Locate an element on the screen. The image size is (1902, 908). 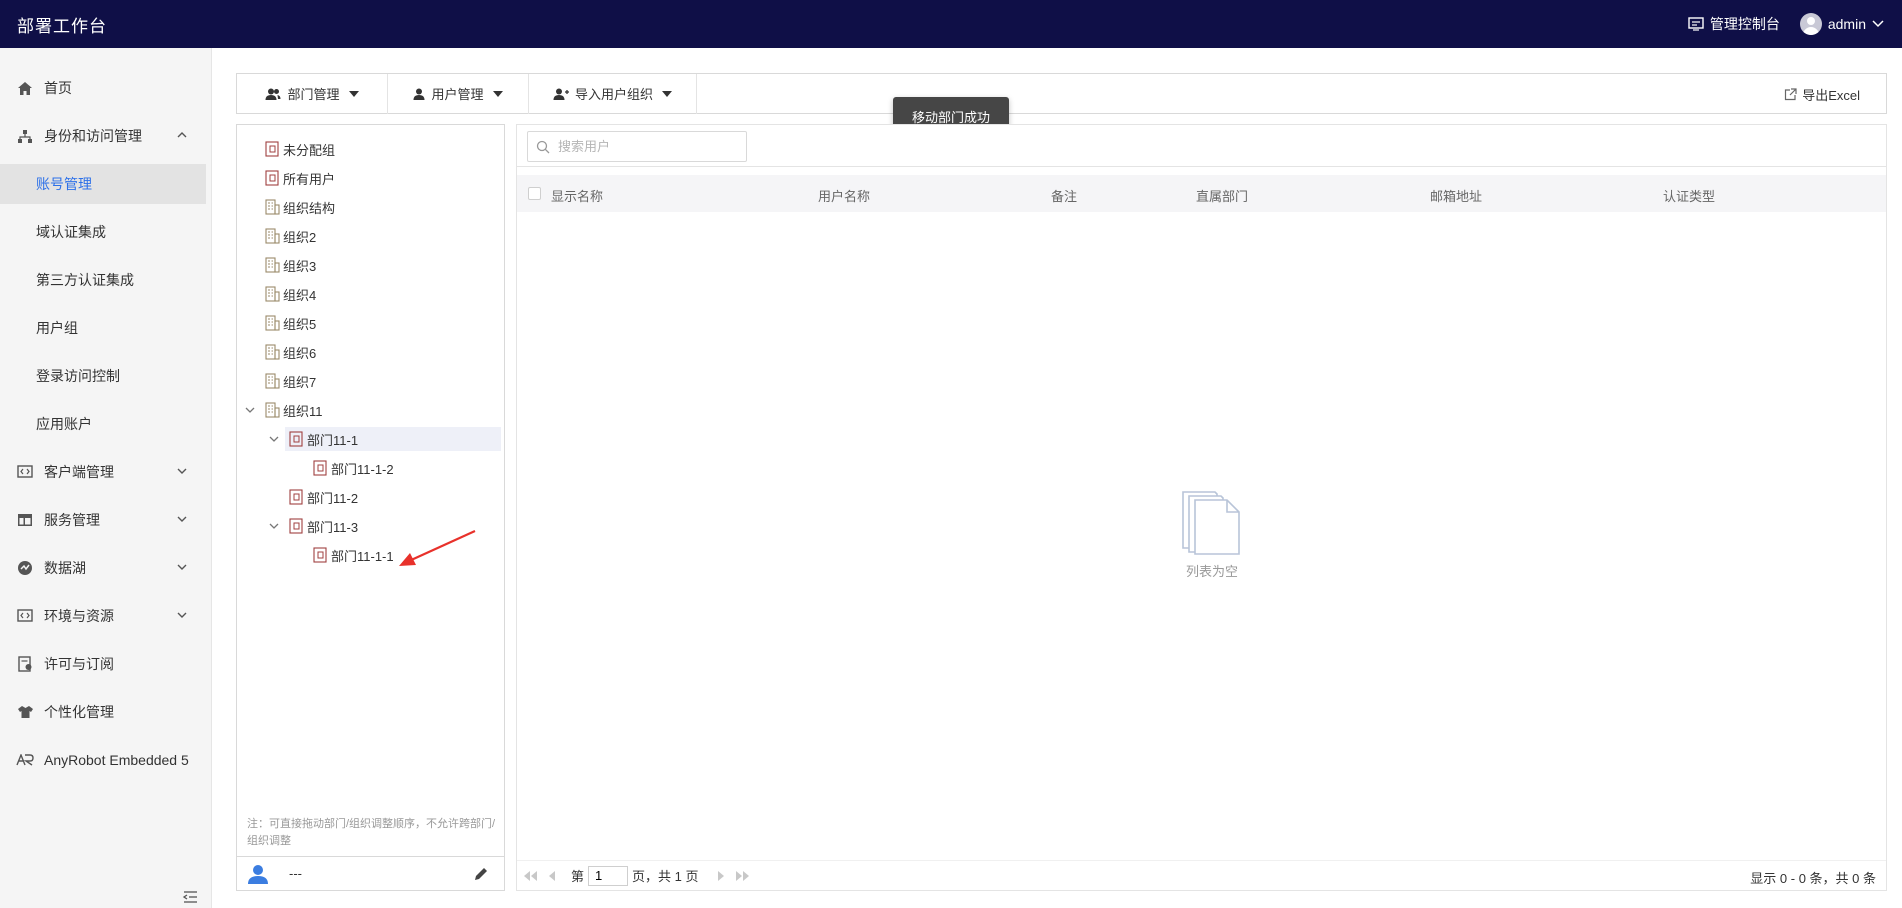
nav-environment: 环境与资源 is located at coordinates (103, 616).